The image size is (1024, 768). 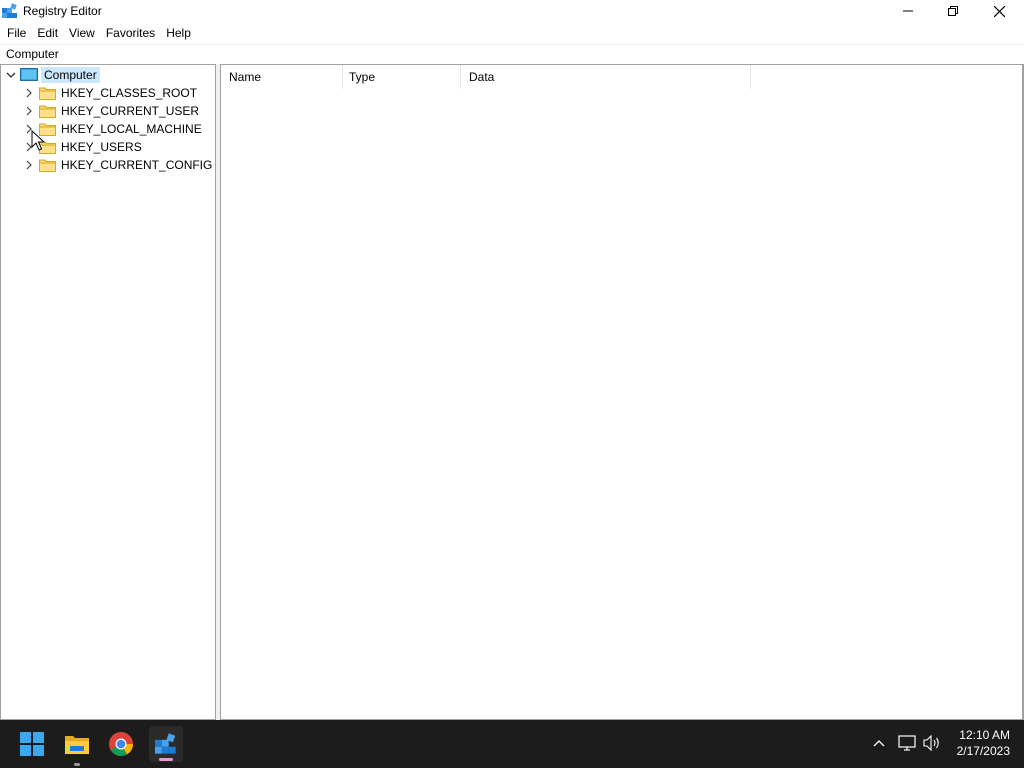 What do you see at coordinates (82, 33) in the screenshot?
I see `menu-view: View` at bounding box center [82, 33].